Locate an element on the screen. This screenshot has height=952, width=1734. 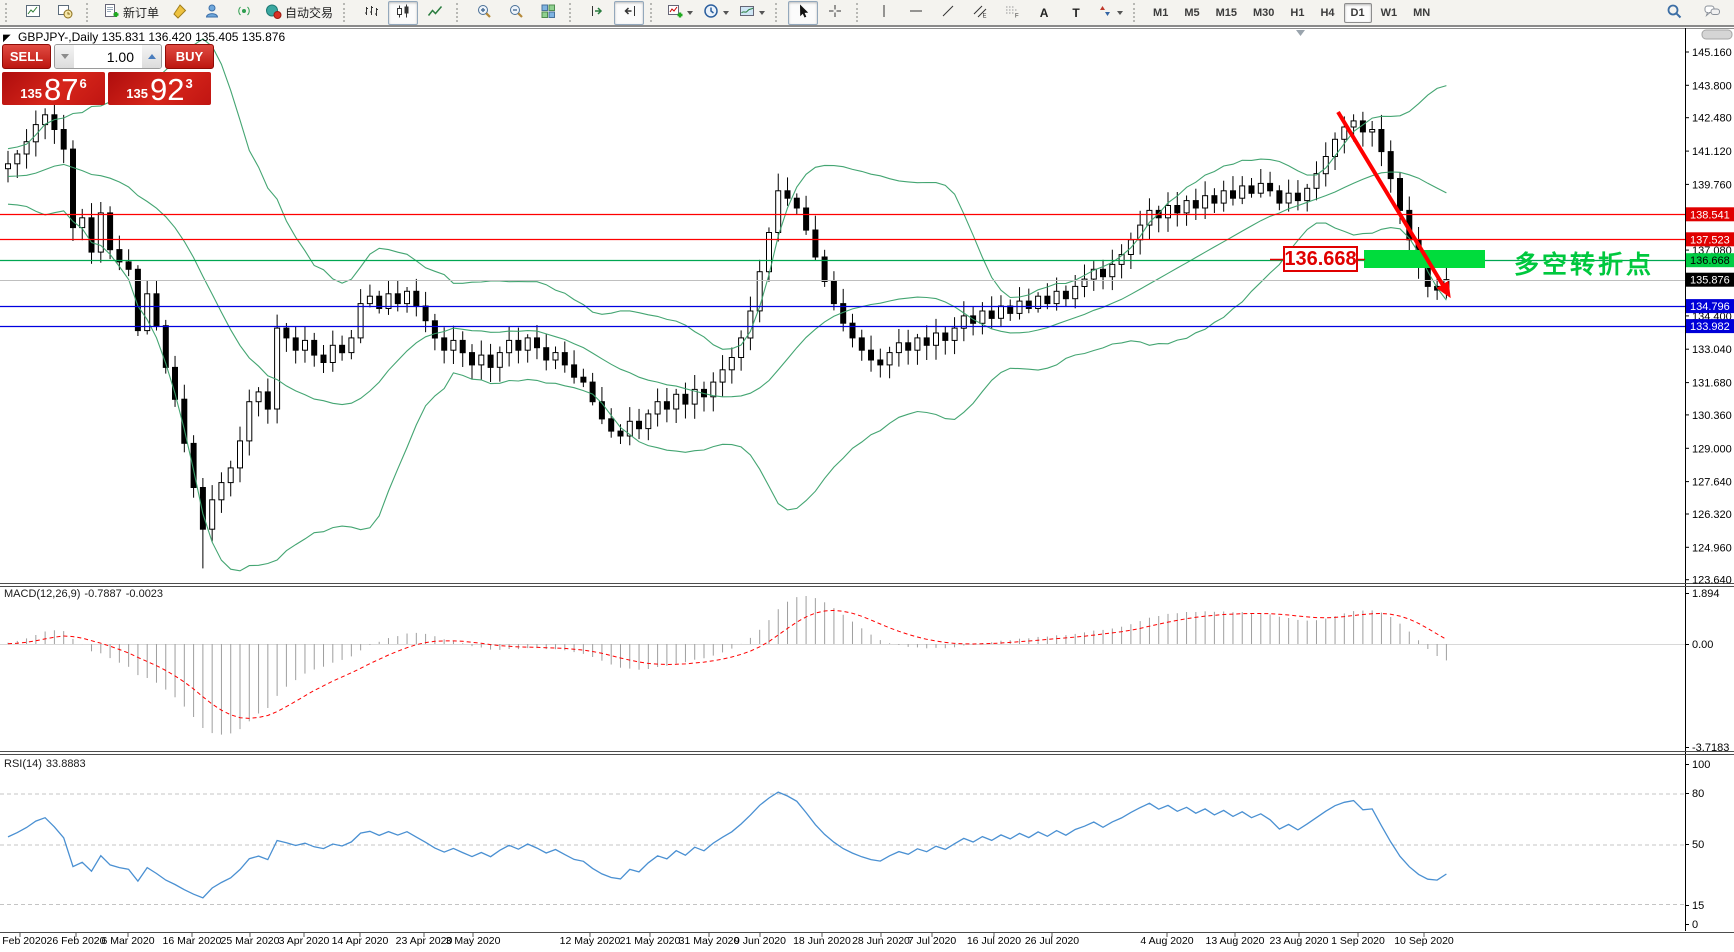
hline-button is located at coordinates (916, 13).